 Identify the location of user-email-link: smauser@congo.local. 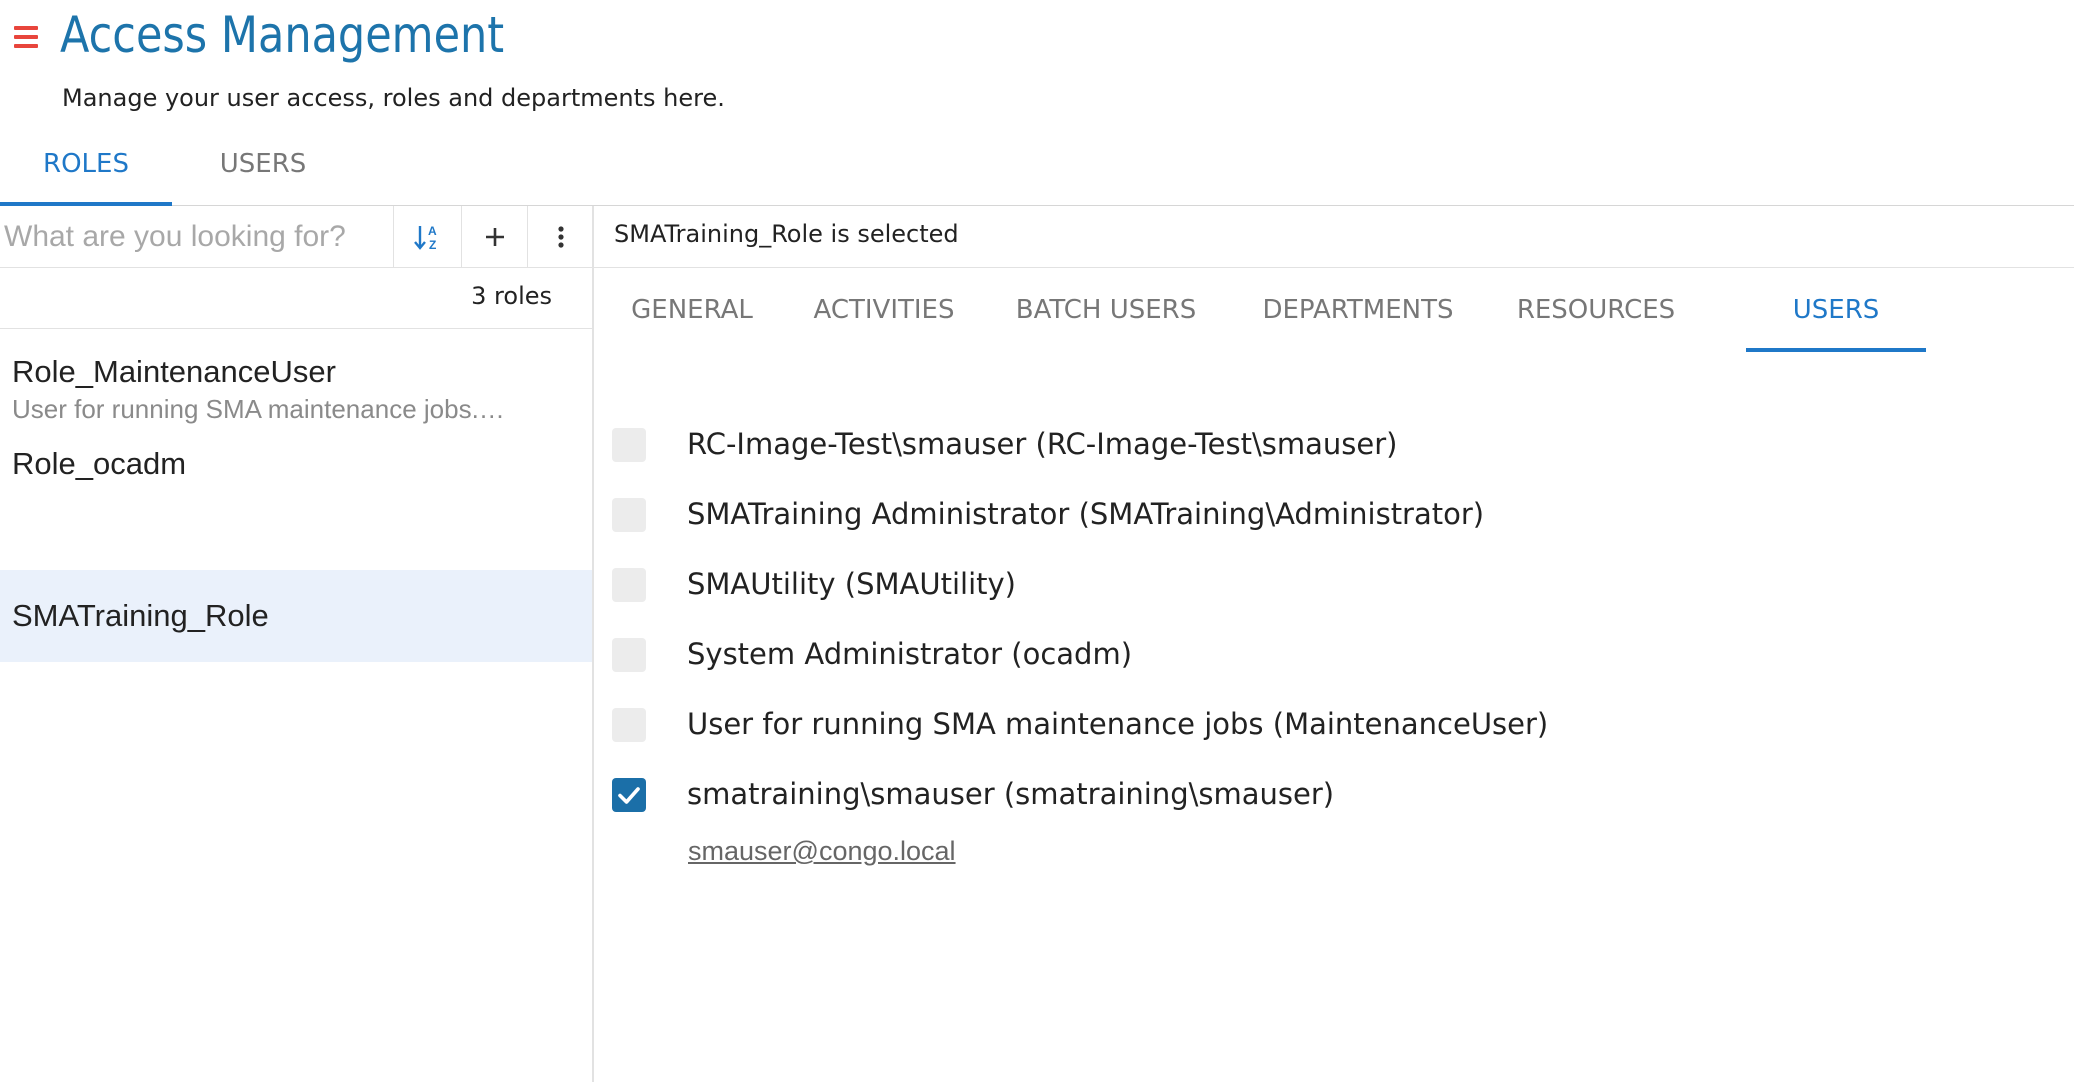
(822, 851).